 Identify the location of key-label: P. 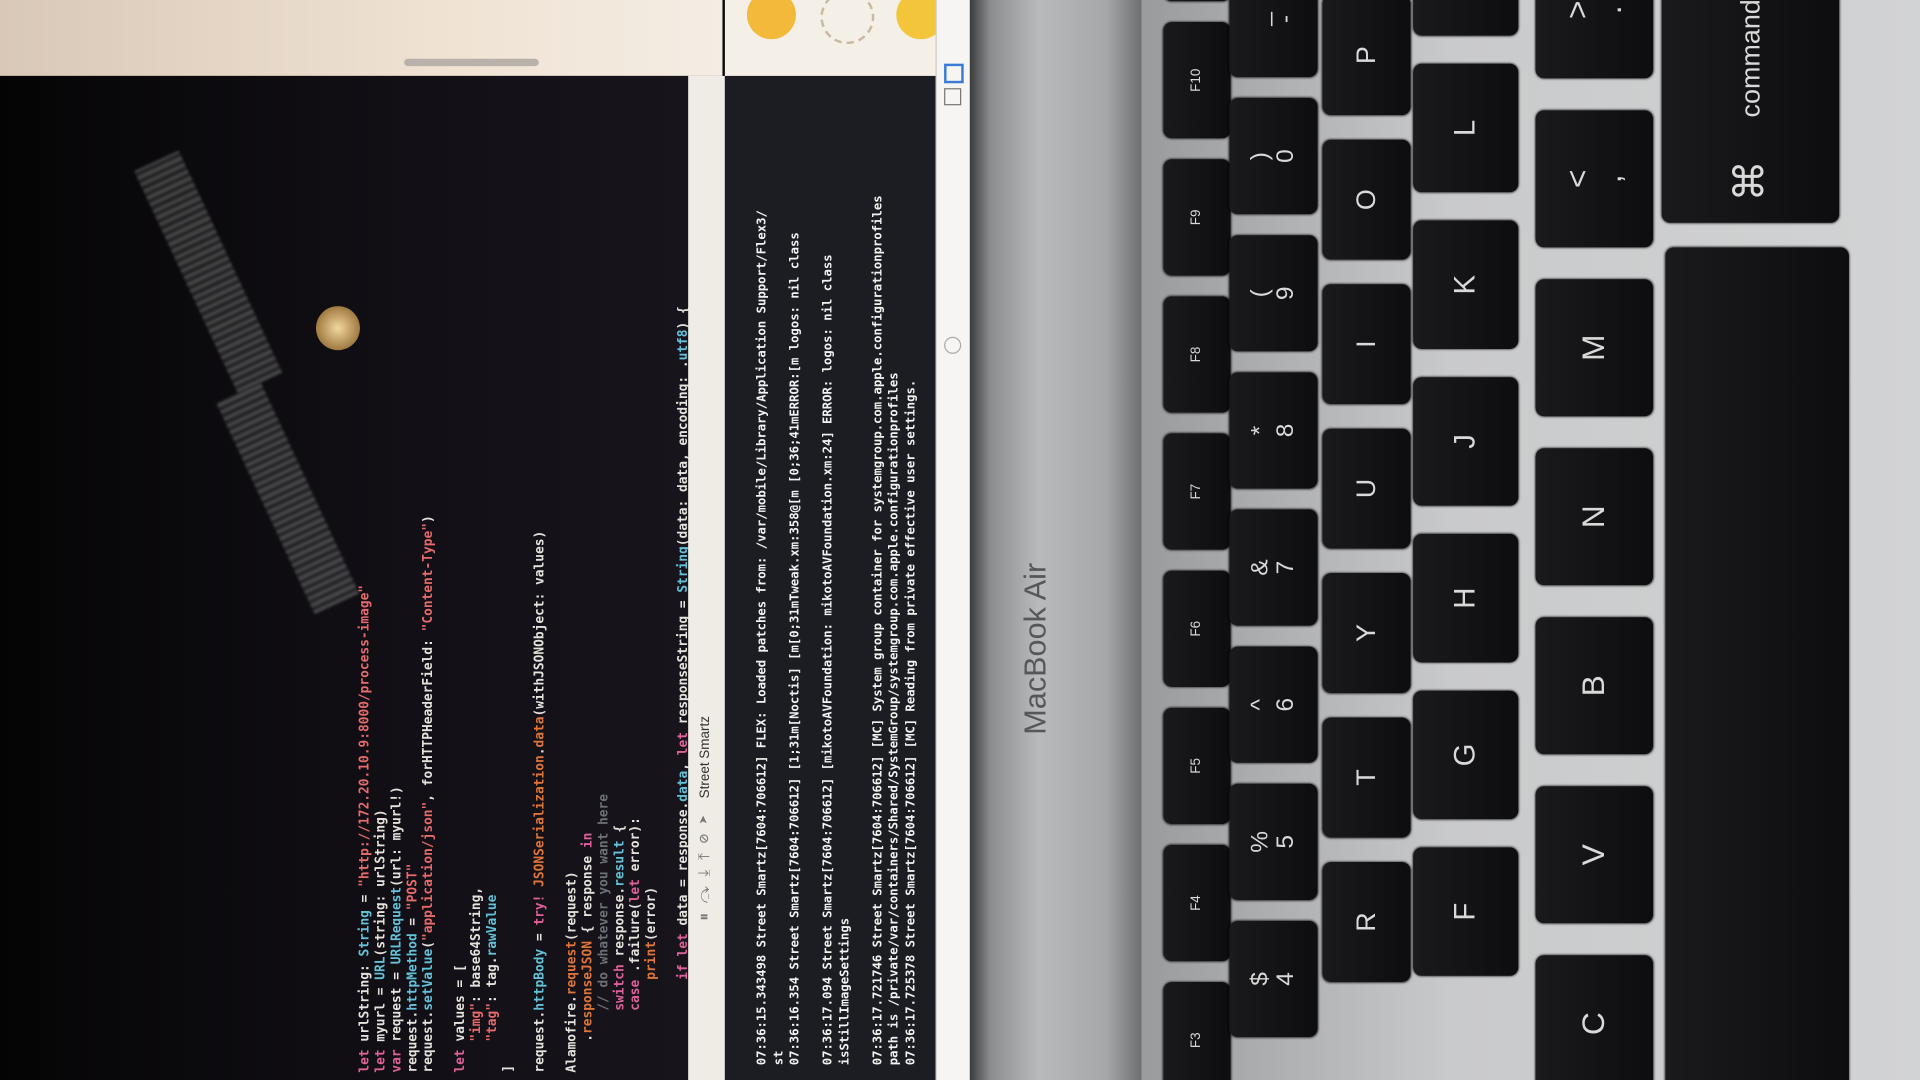
(1366, 55).